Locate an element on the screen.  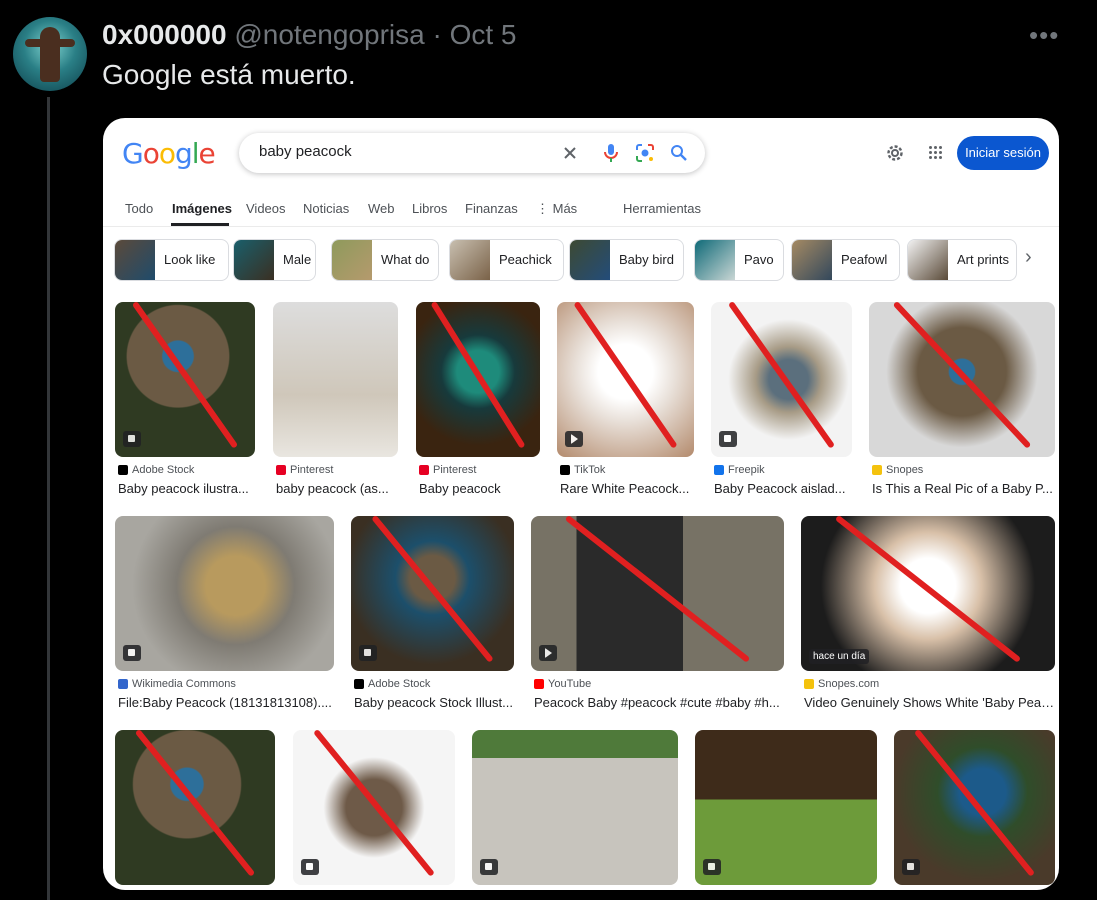
chip-peachick: Peachick is located at coordinates (506, 260).